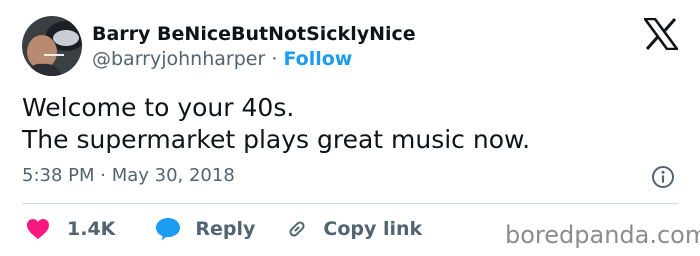  What do you see at coordinates (254, 34) in the screenshot?
I see `author-display-name: Barry BeNiceButNotSicklyNice` at bounding box center [254, 34].